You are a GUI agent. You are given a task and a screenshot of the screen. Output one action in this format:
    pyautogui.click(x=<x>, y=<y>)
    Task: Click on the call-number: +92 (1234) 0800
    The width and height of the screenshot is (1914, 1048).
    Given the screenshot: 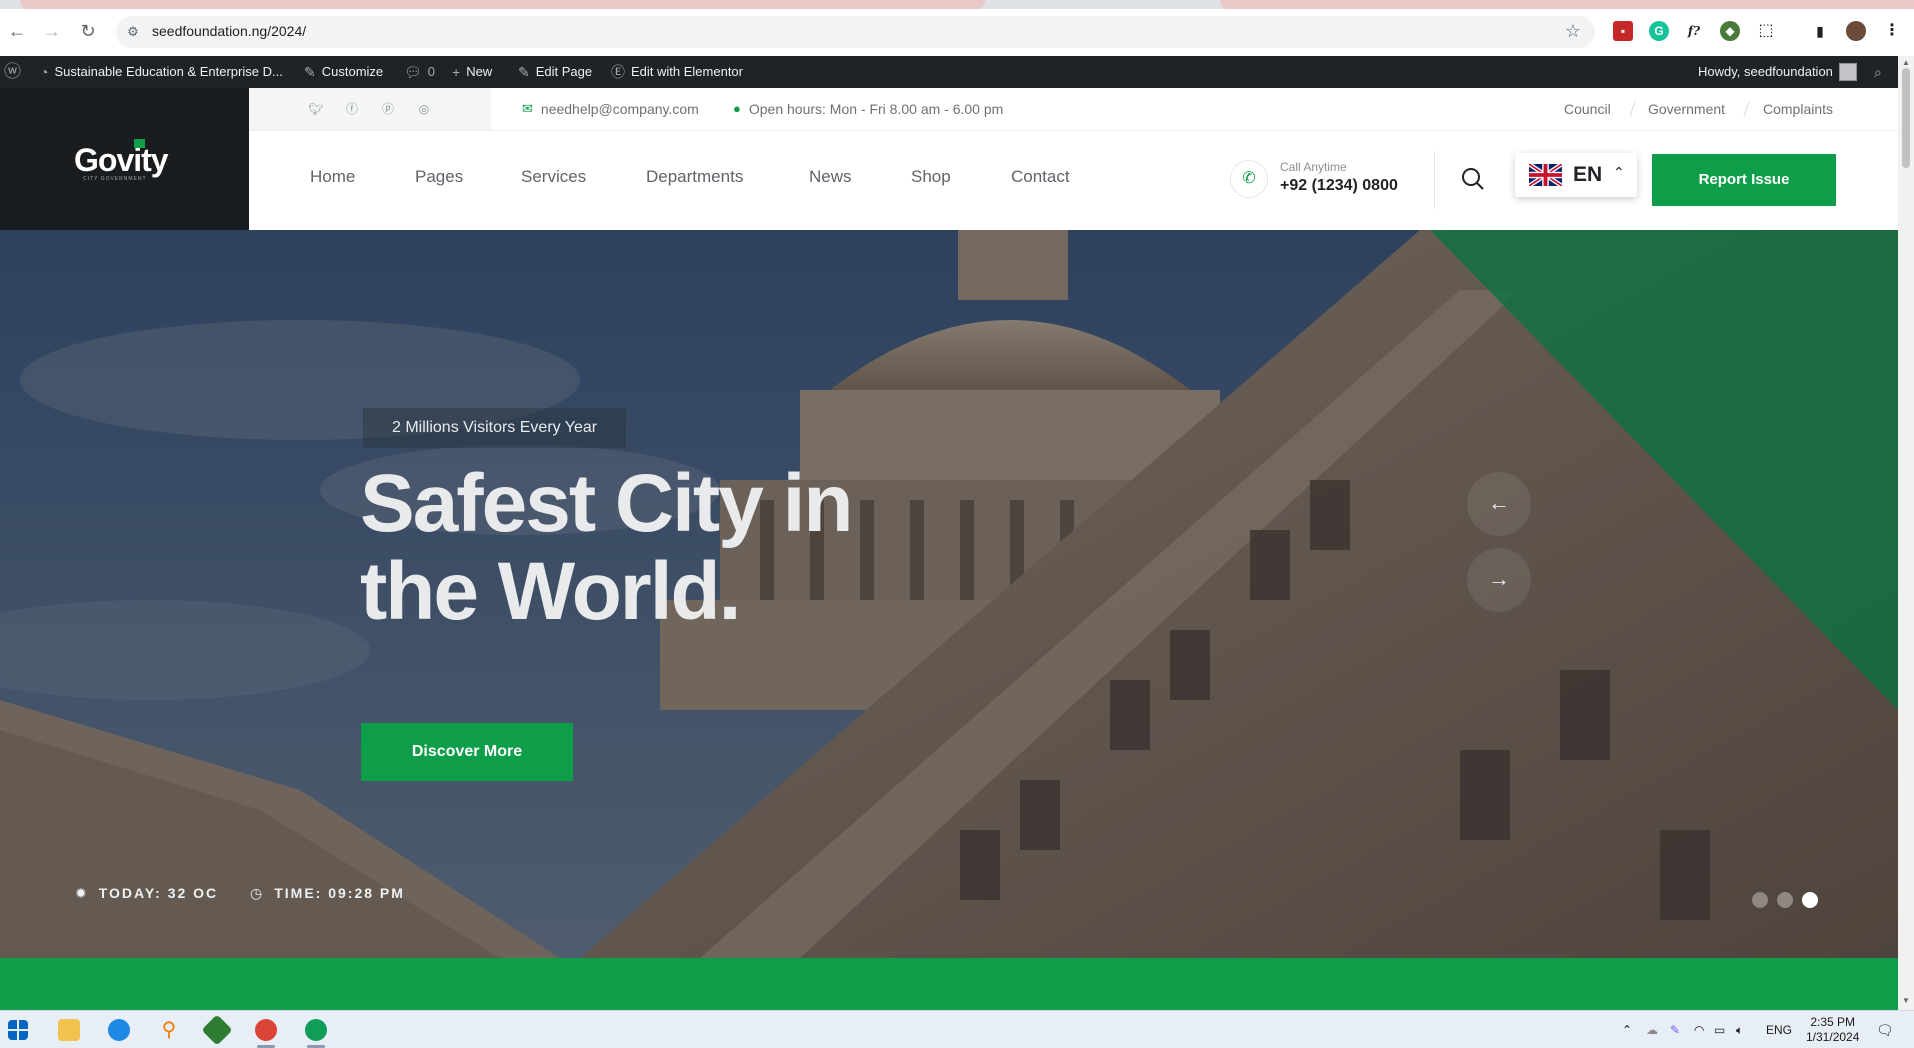 What is the action you would take?
    pyautogui.click(x=1339, y=186)
    